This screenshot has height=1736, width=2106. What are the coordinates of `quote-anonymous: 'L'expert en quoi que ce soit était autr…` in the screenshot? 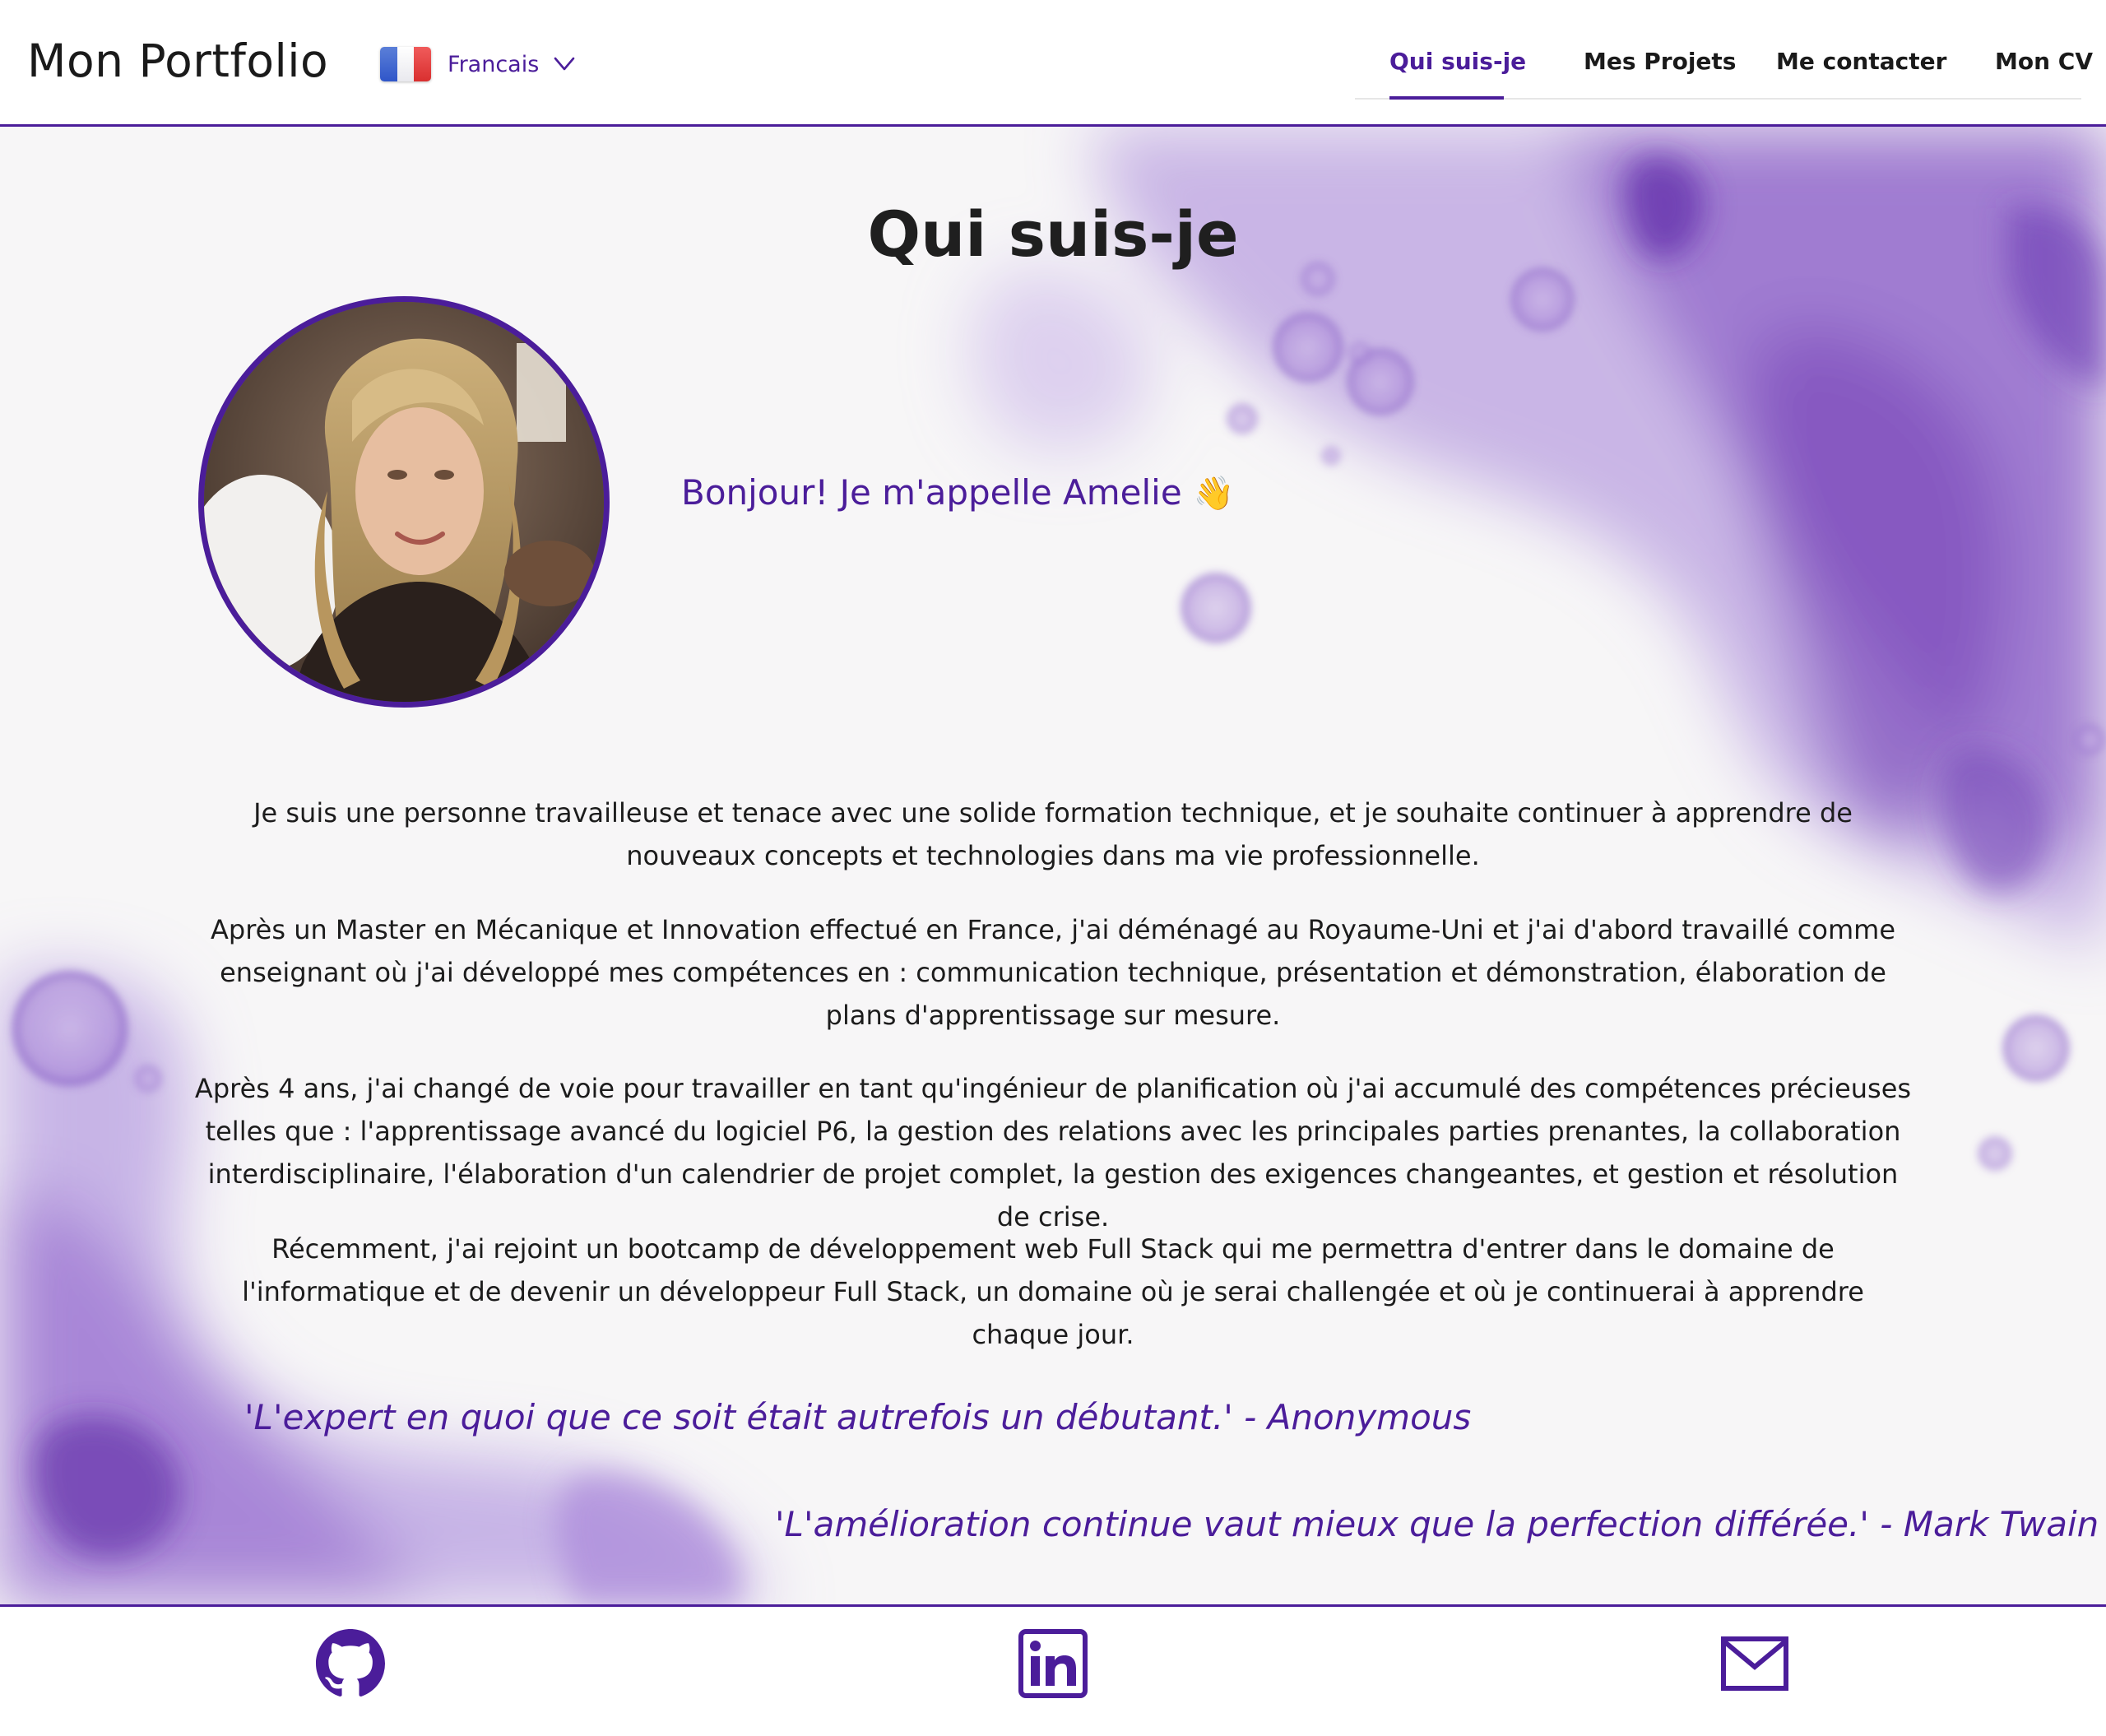 It's located at (858, 1417).